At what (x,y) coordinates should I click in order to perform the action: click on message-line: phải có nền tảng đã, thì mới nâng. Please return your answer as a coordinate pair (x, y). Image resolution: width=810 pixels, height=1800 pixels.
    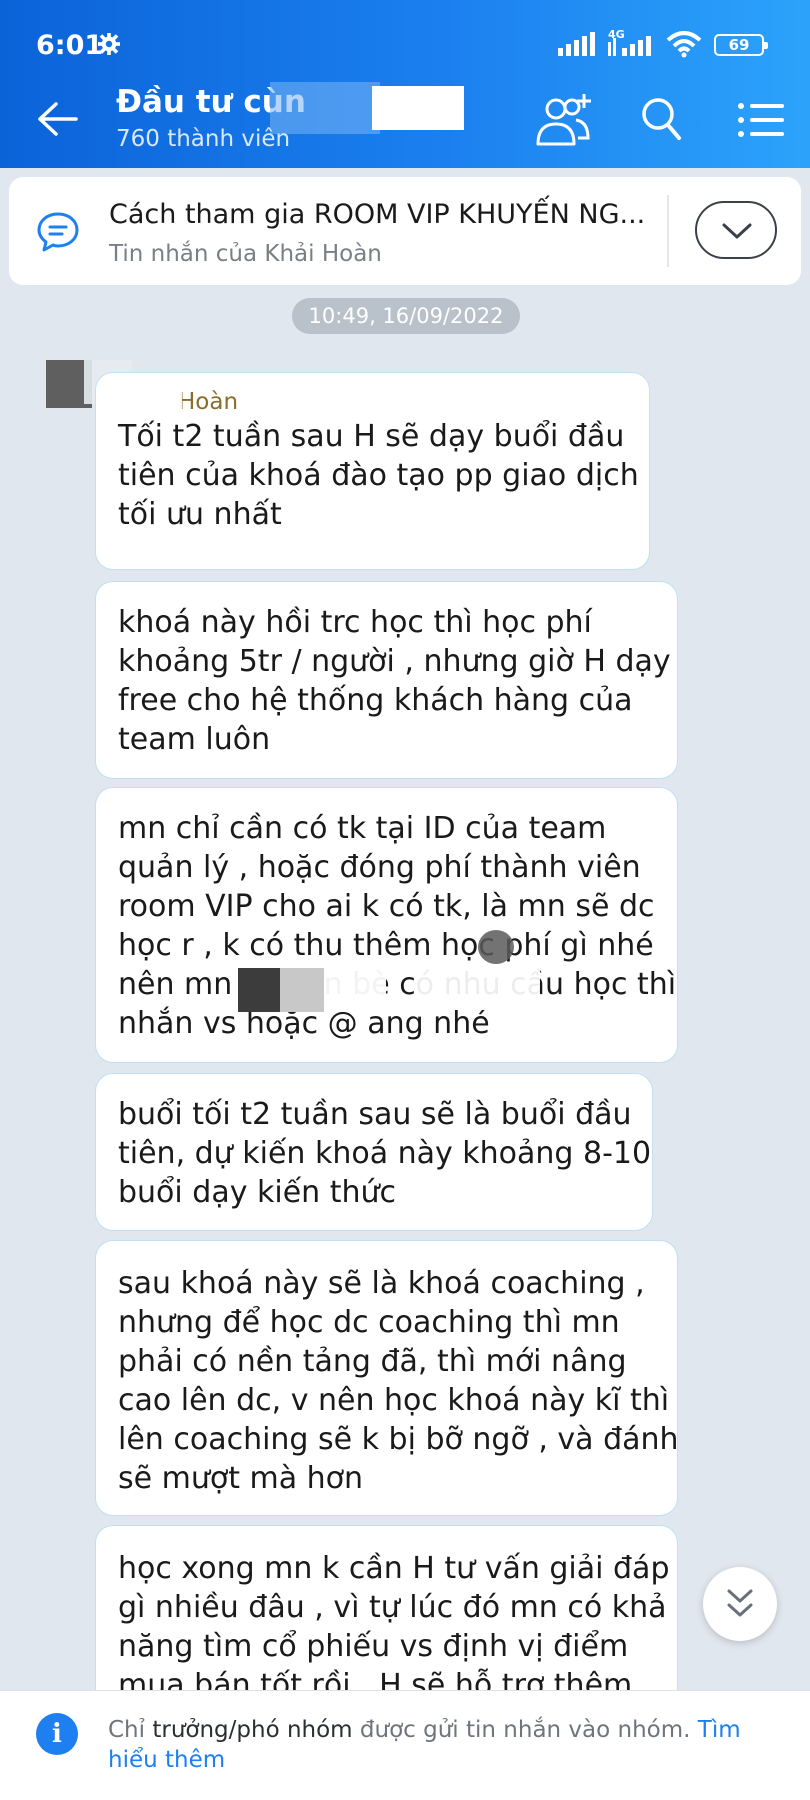
    Looking at the image, I should click on (372, 1361).